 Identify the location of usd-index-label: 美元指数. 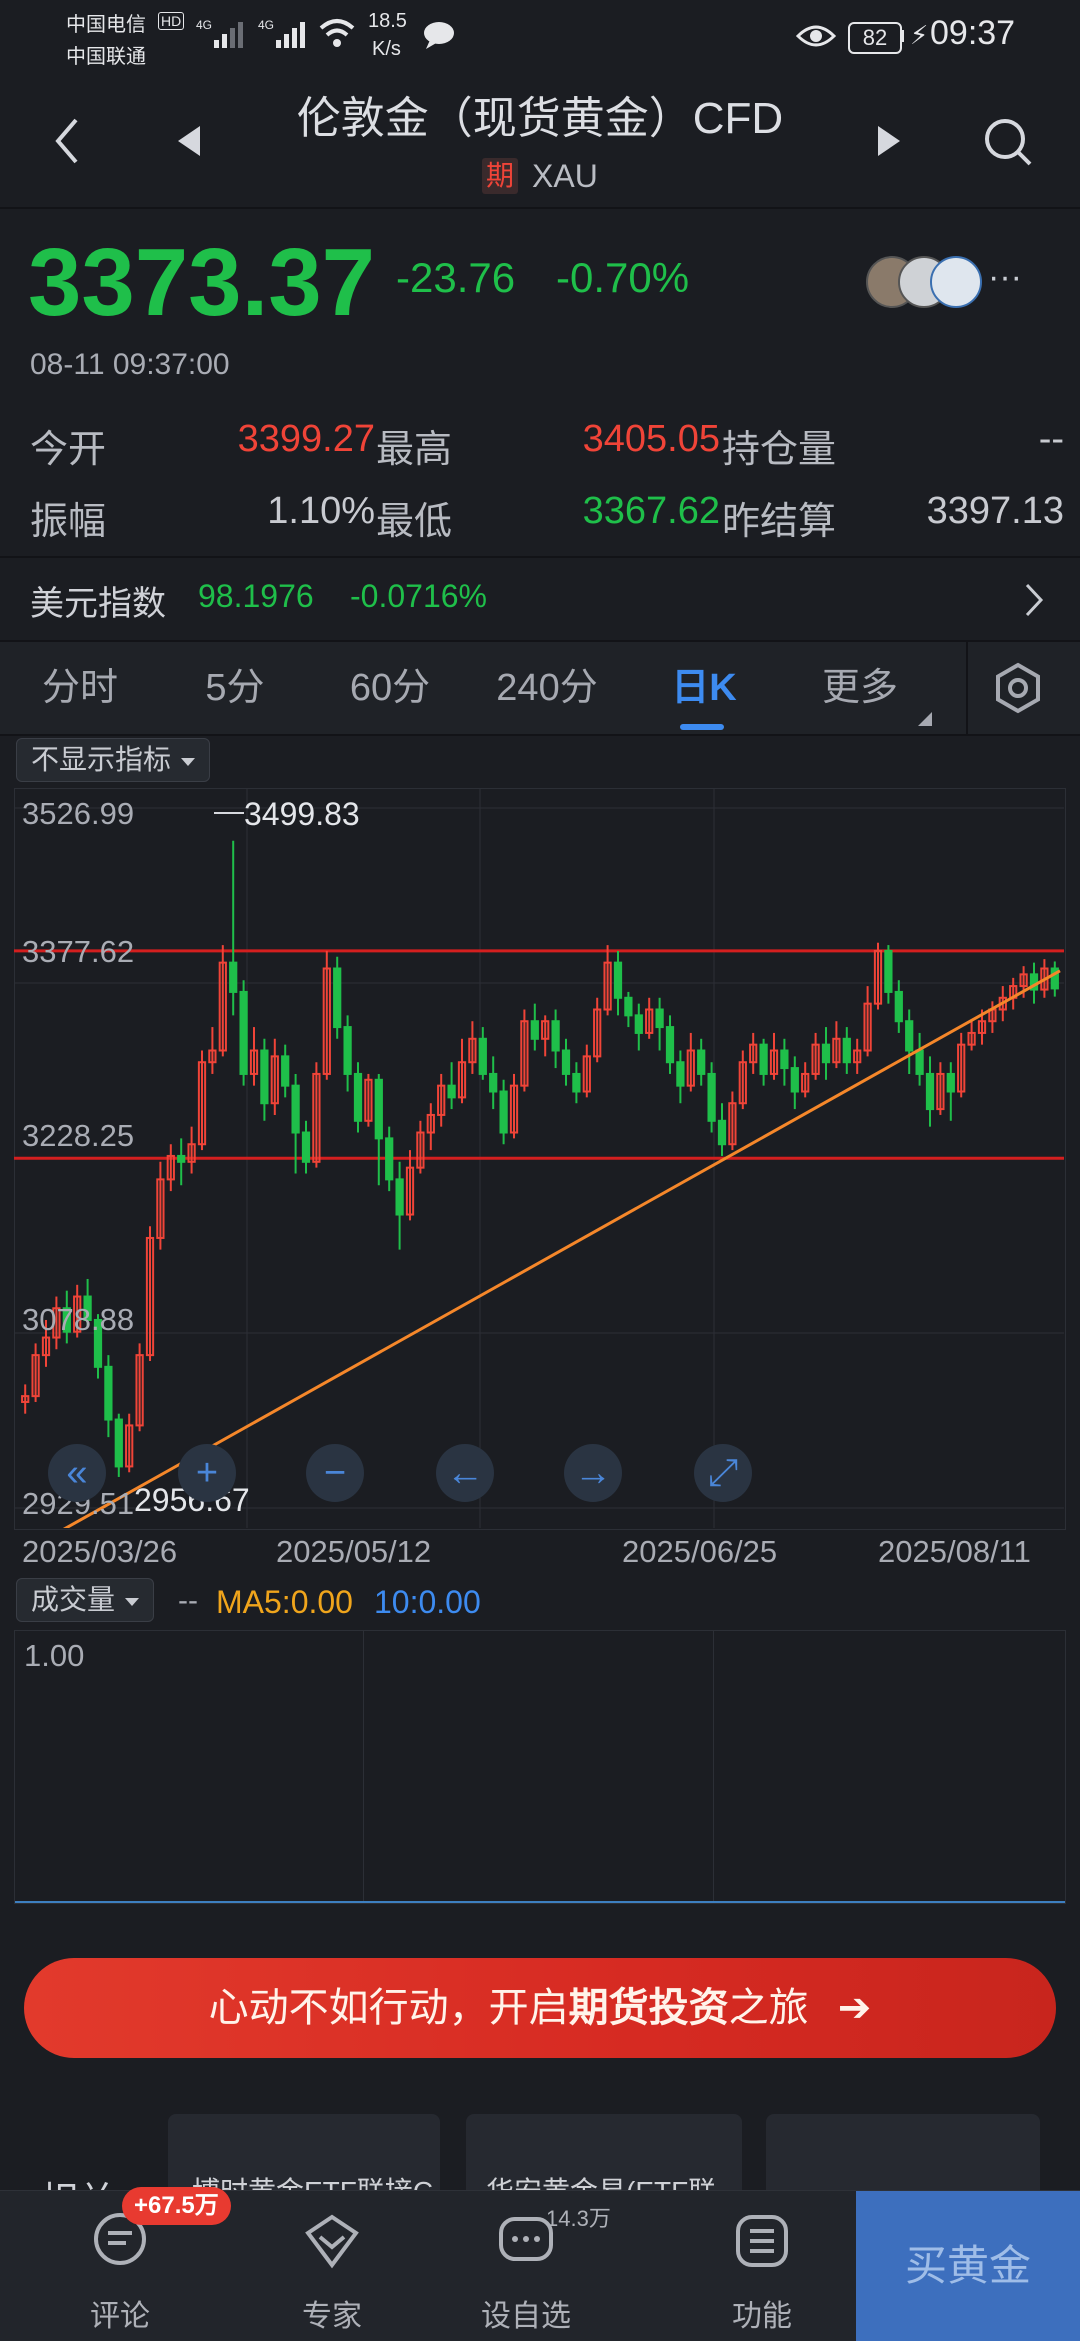
(98, 604).